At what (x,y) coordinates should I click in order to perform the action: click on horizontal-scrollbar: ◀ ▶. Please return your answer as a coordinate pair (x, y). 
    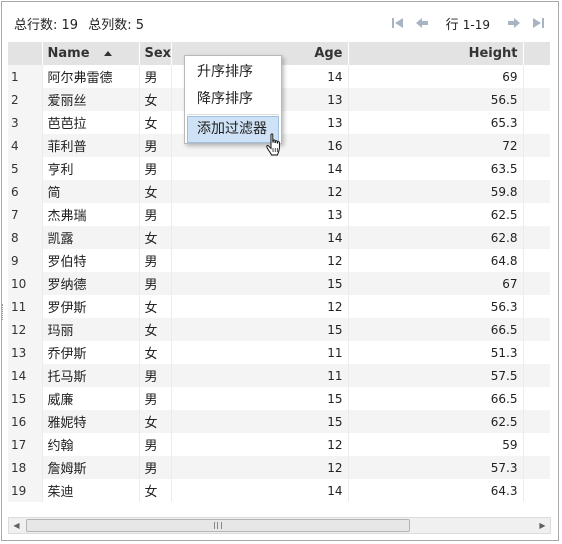
    Looking at the image, I should click on (279, 525).